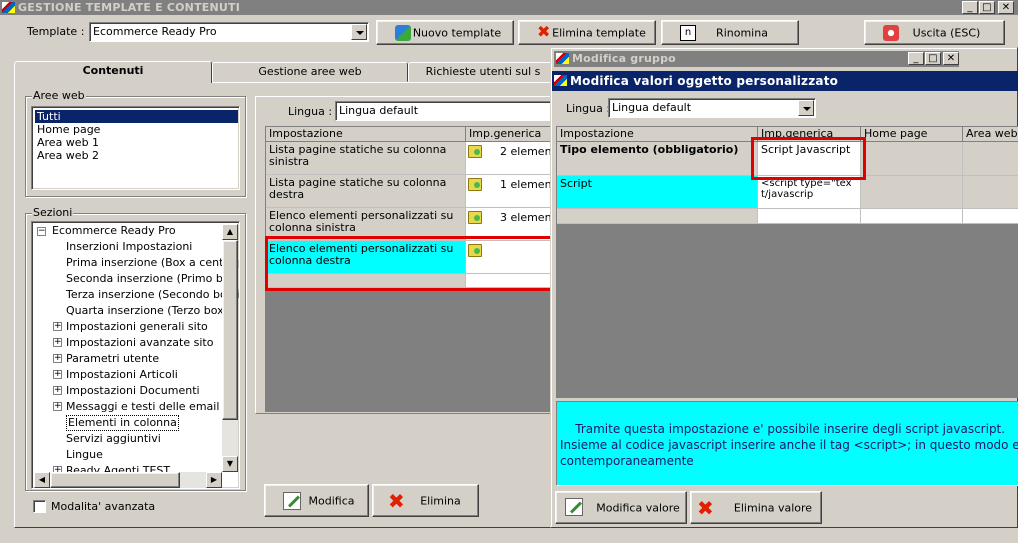  I want to click on exit-button: Uscita (ESC), so click(934, 32).